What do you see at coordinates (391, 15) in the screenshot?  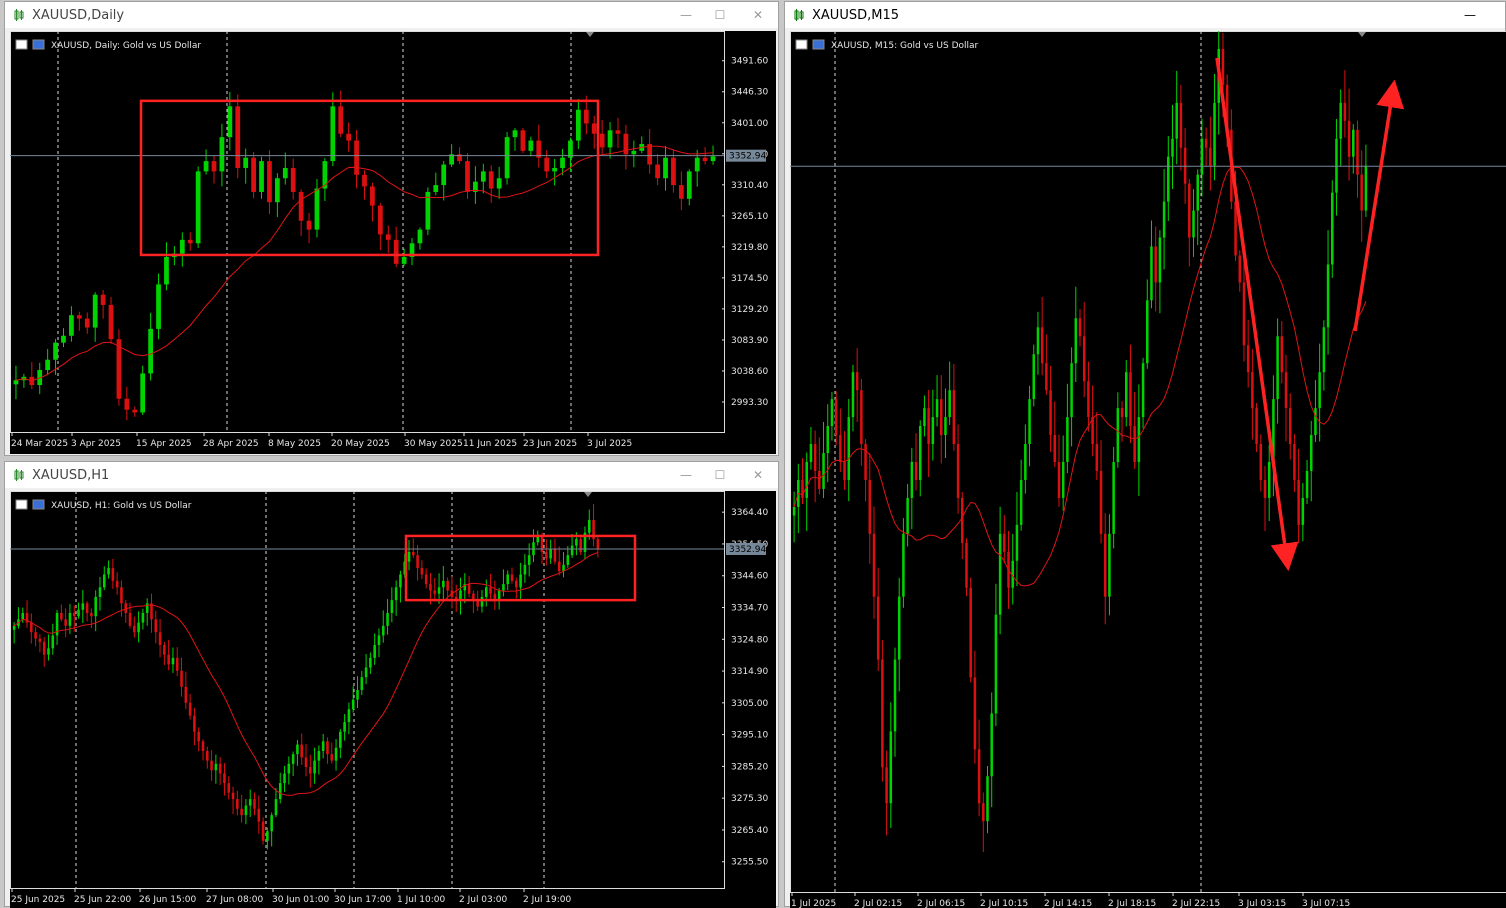 I see `daily-window-titlebar: XAUUSD,Daily — ☐ ✕` at bounding box center [391, 15].